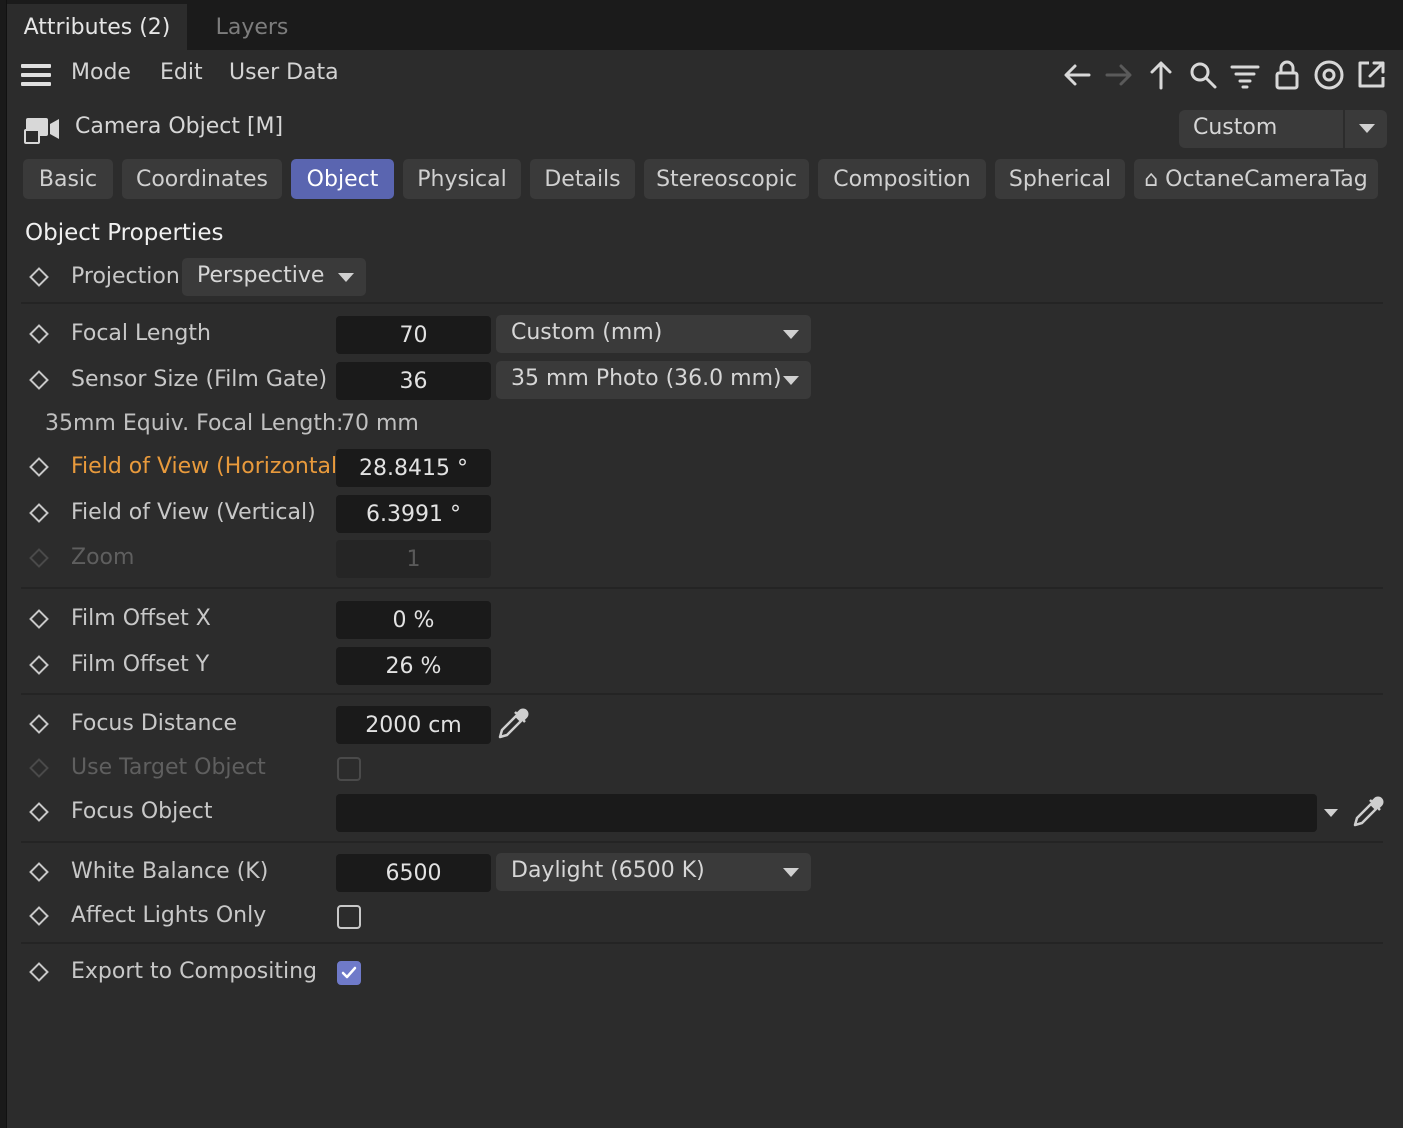 The width and height of the screenshot is (1403, 1128). Describe the element at coordinates (181, 72) in the screenshot. I see `menu-edit: Edit` at that location.